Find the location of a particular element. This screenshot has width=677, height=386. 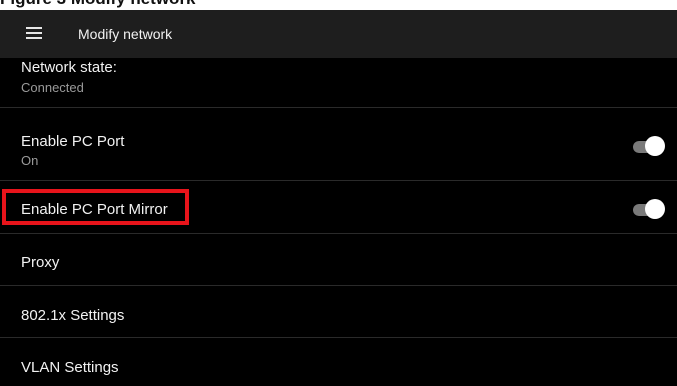

highlight-box is located at coordinates (95, 207).